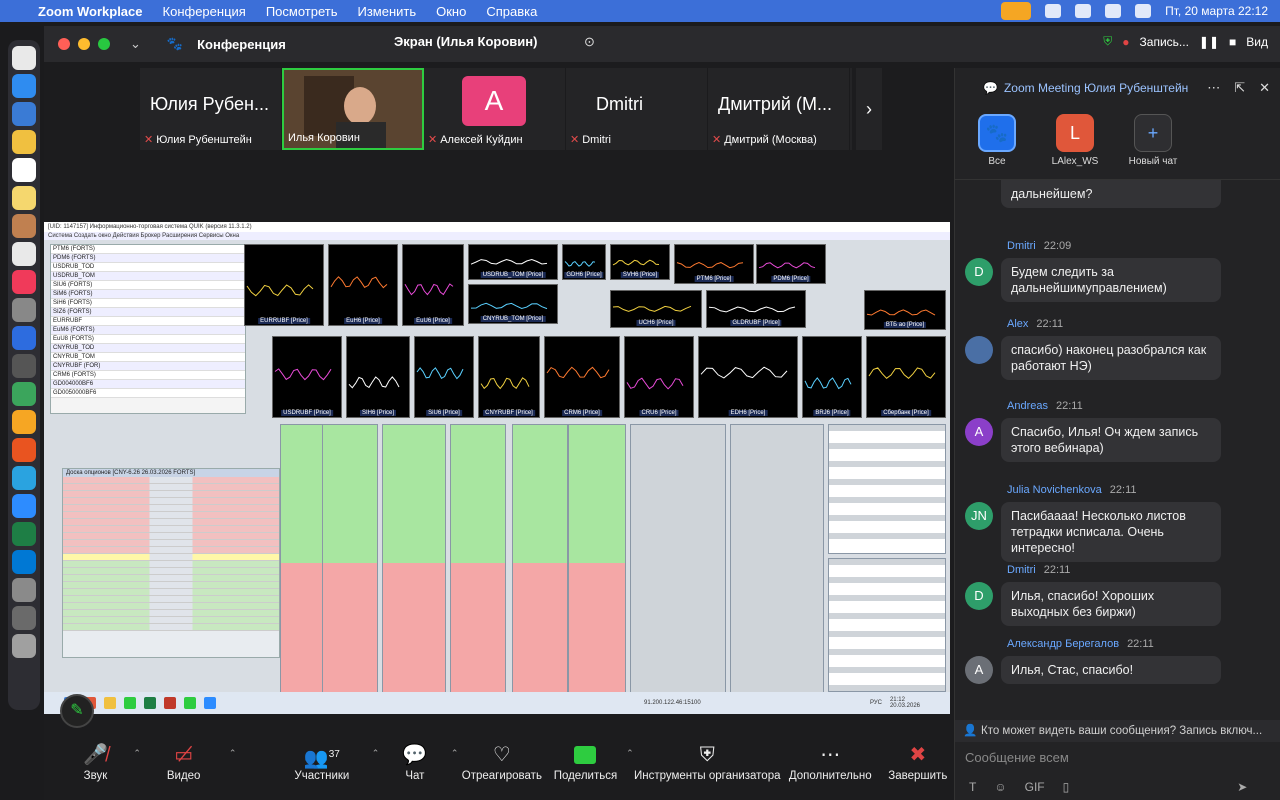  What do you see at coordinates (84, 44) in the screenshot?
I see `minimize-window-icon` at bounding box center [84, 44].